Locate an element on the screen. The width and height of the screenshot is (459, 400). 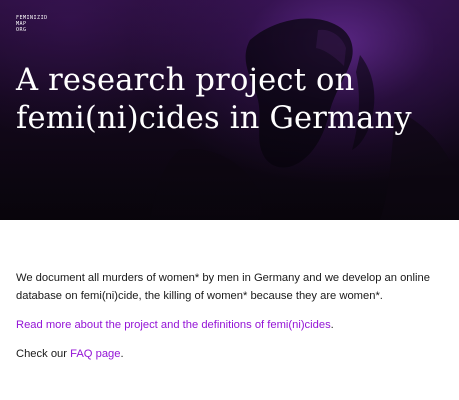
faq-page-link: FAQ page is located at coordinates (95, 354).